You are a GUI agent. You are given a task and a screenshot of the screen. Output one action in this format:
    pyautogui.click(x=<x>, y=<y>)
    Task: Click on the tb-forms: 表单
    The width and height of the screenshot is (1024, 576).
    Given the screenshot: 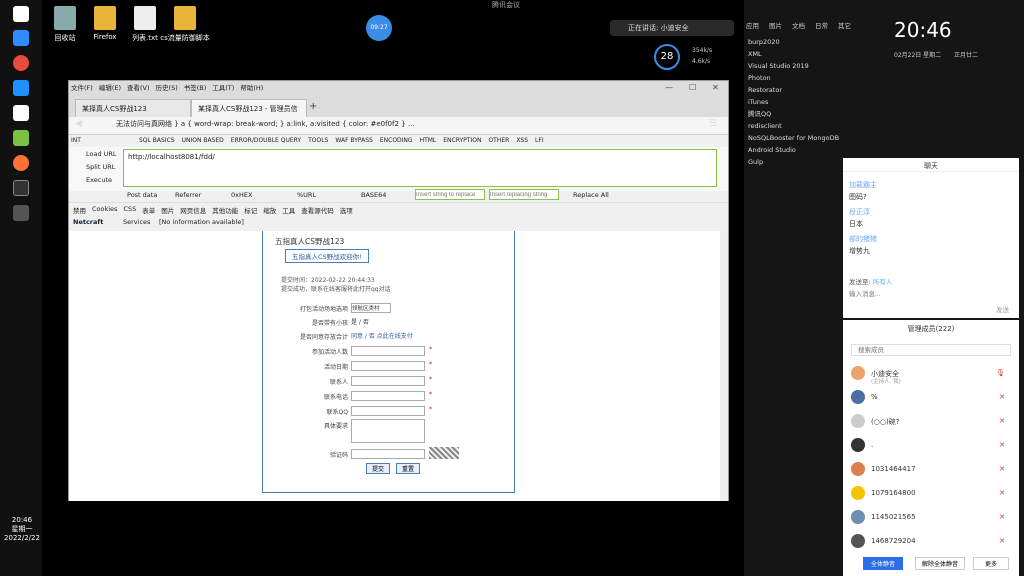 What is the action you would take?
    pyautogui.click(x=148, y=210)
    